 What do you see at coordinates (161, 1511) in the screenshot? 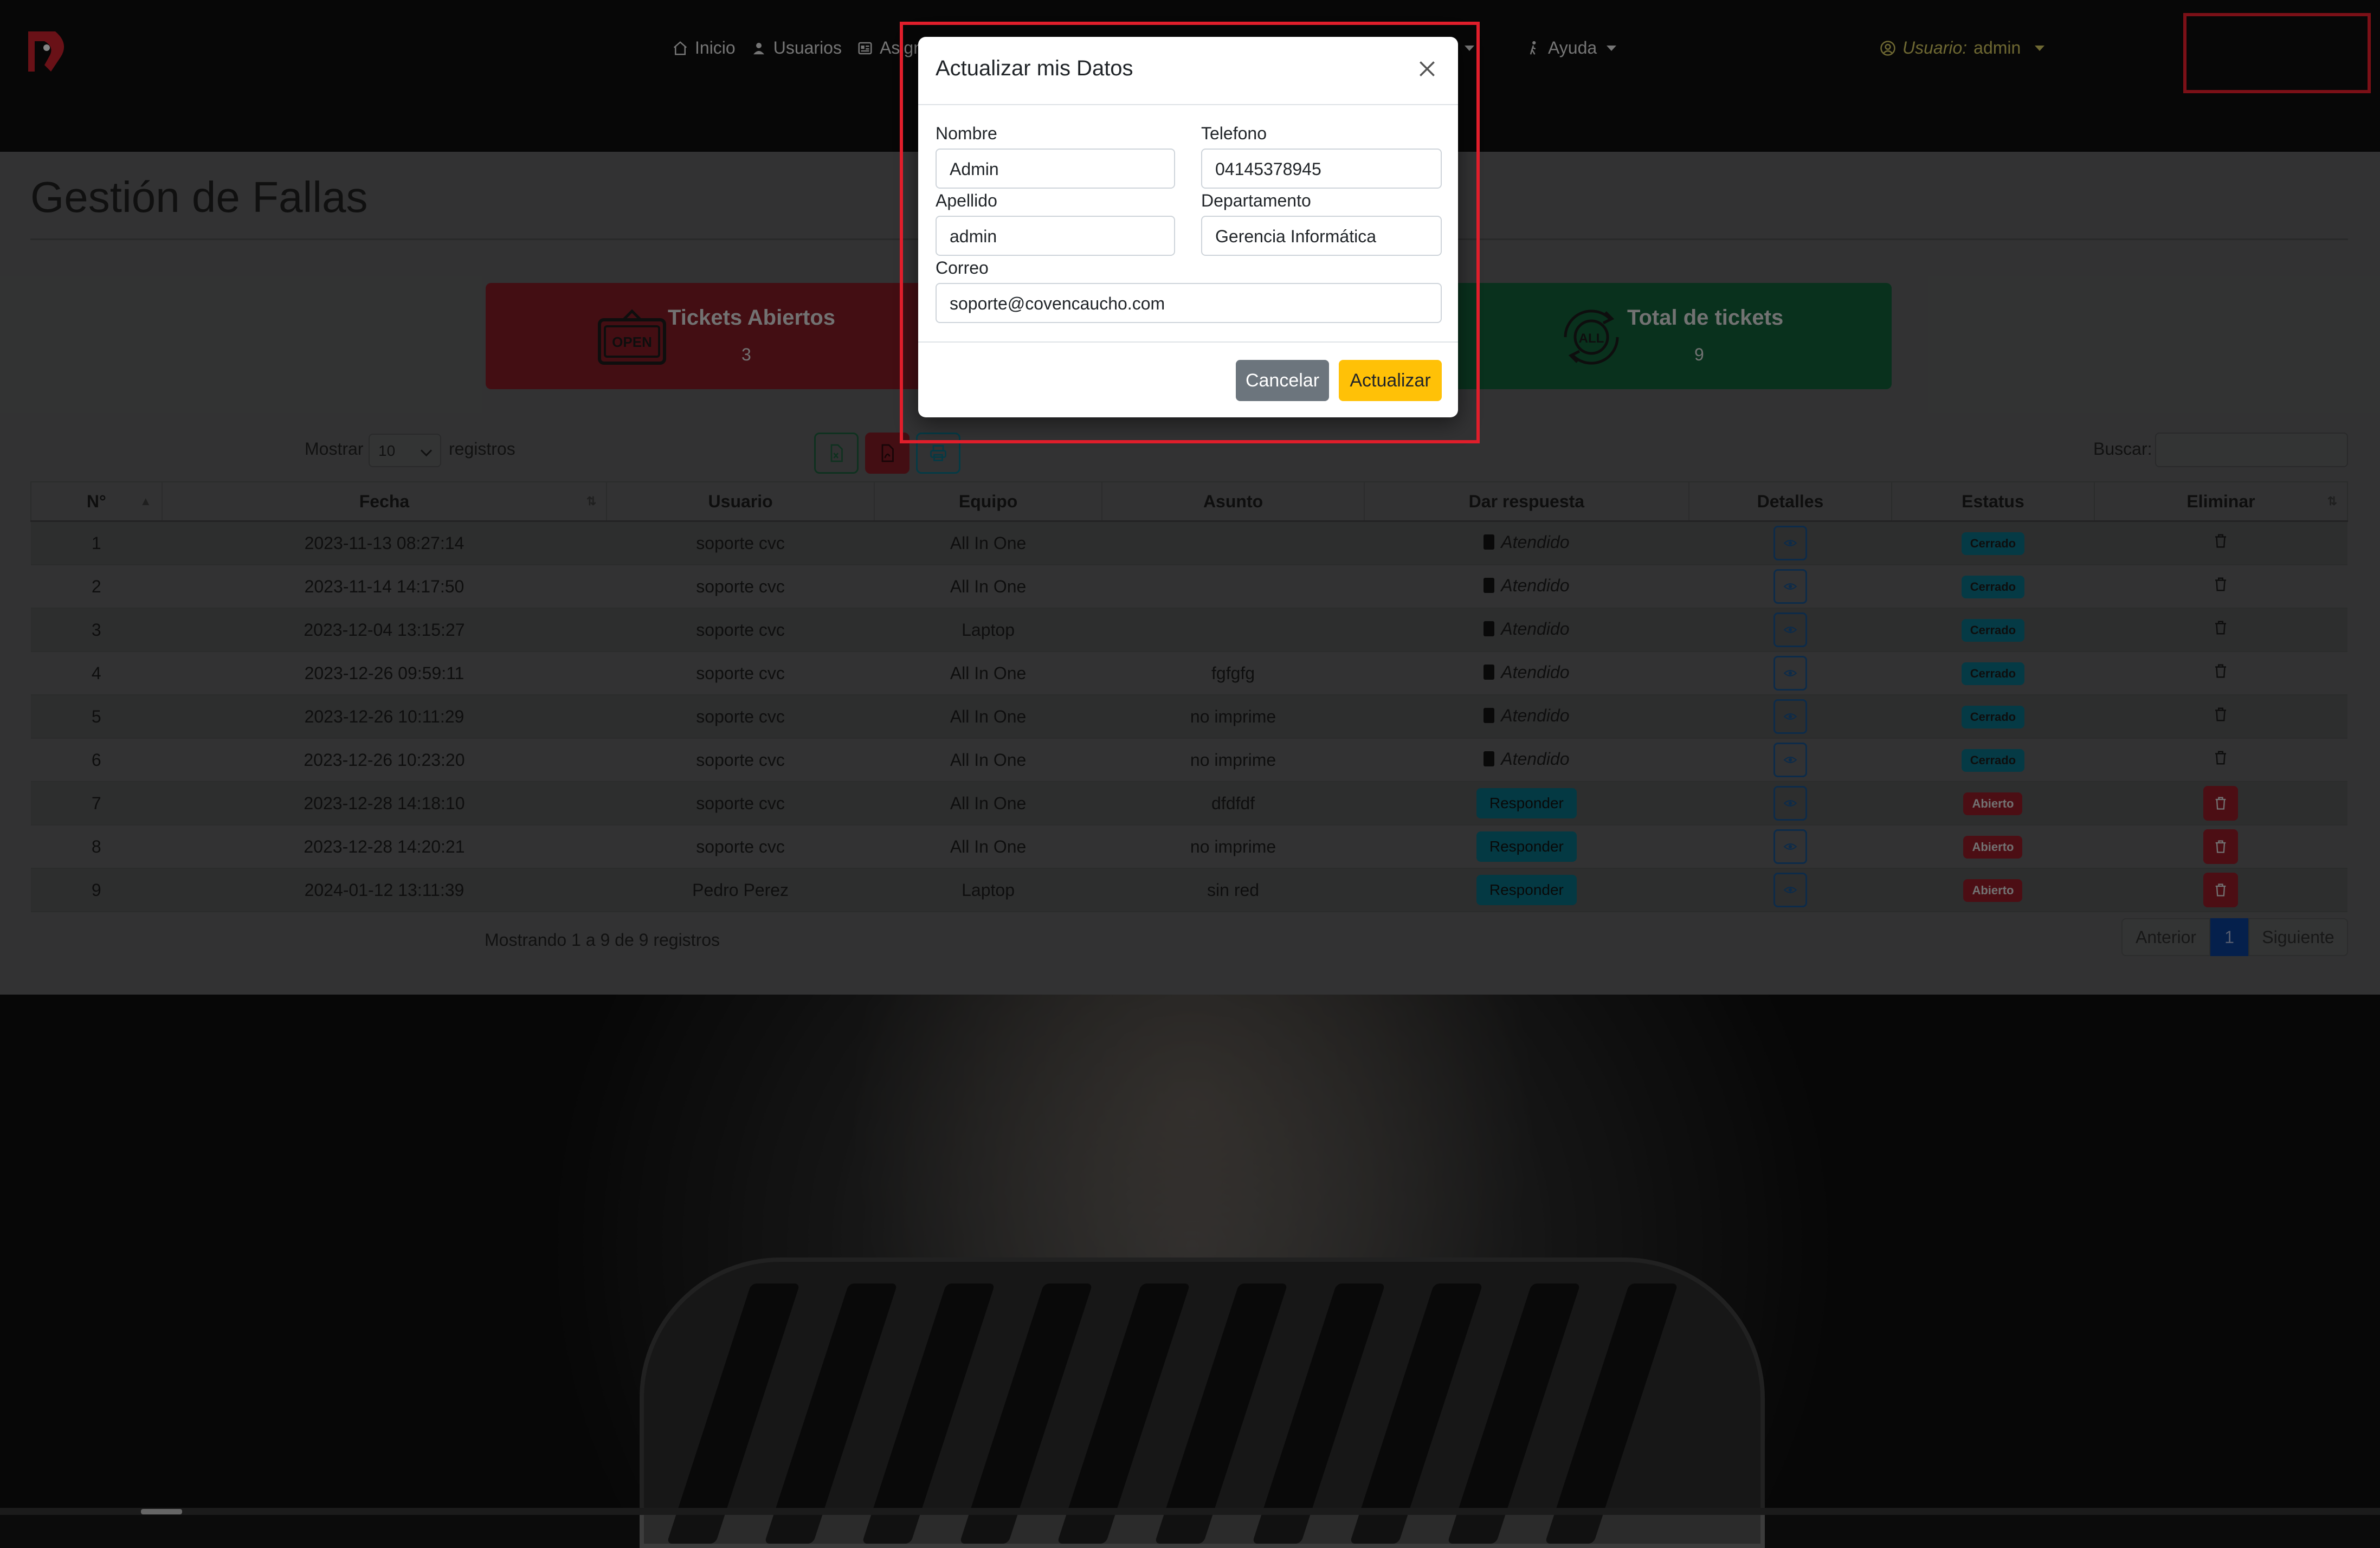
I see `scrollbar-thumb` at bounding box center [161, 1511].